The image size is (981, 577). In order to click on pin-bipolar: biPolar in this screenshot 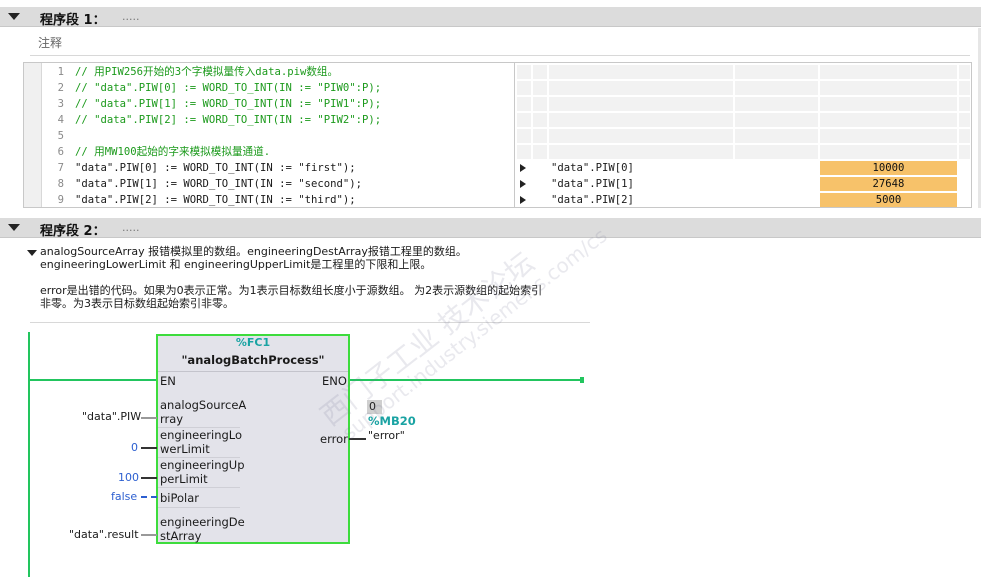, I will do `click(179, 498)`.